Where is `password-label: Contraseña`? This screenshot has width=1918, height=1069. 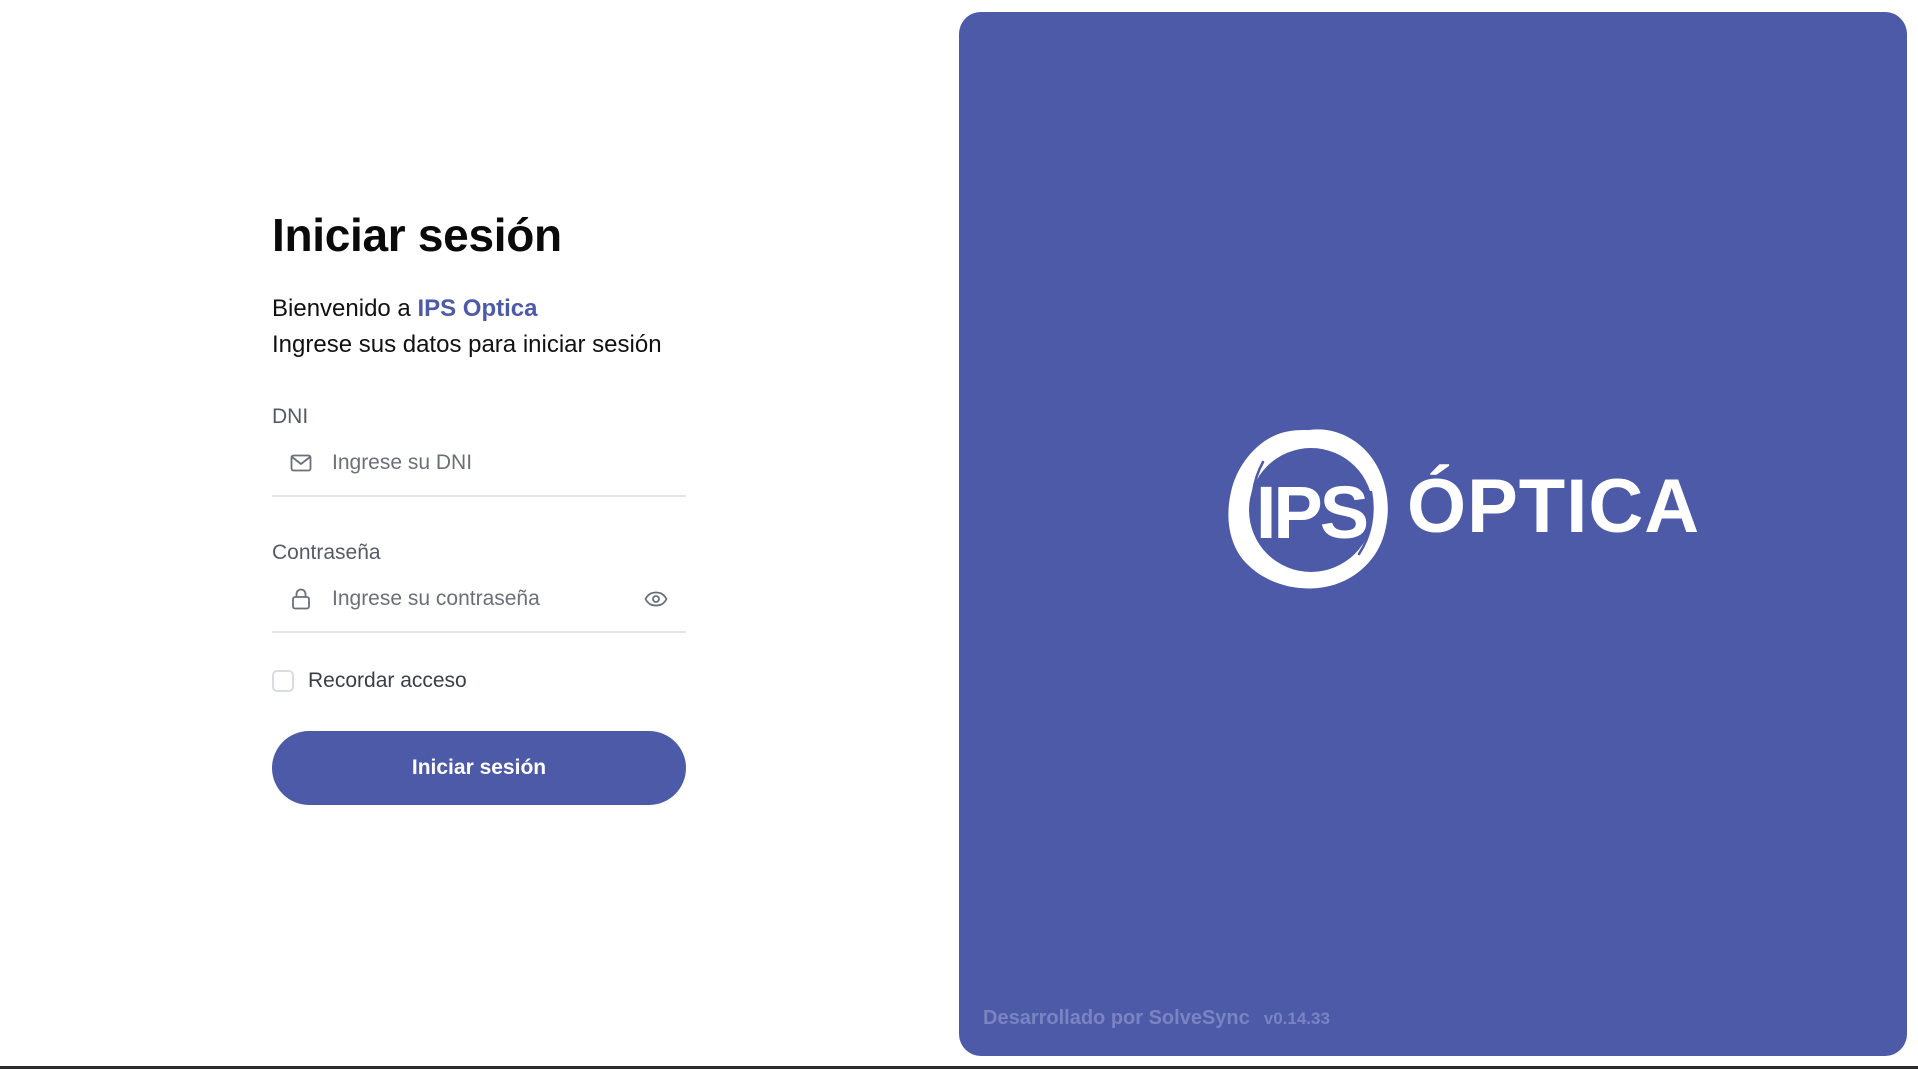 password-label: Contraseña is located at coordinates (326, 552).